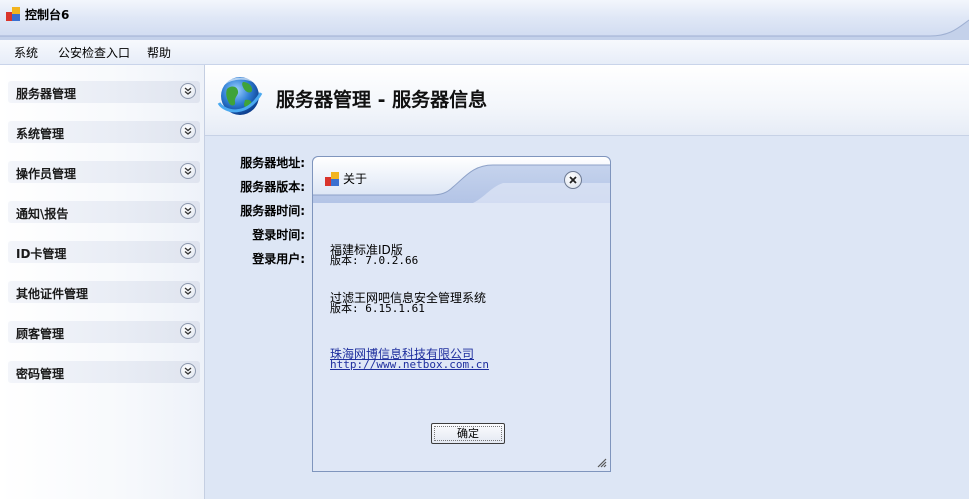  Describe the element at coordinates (278, 259) in the screenshot. I see `login-user-label: 登录用户:` at that location.